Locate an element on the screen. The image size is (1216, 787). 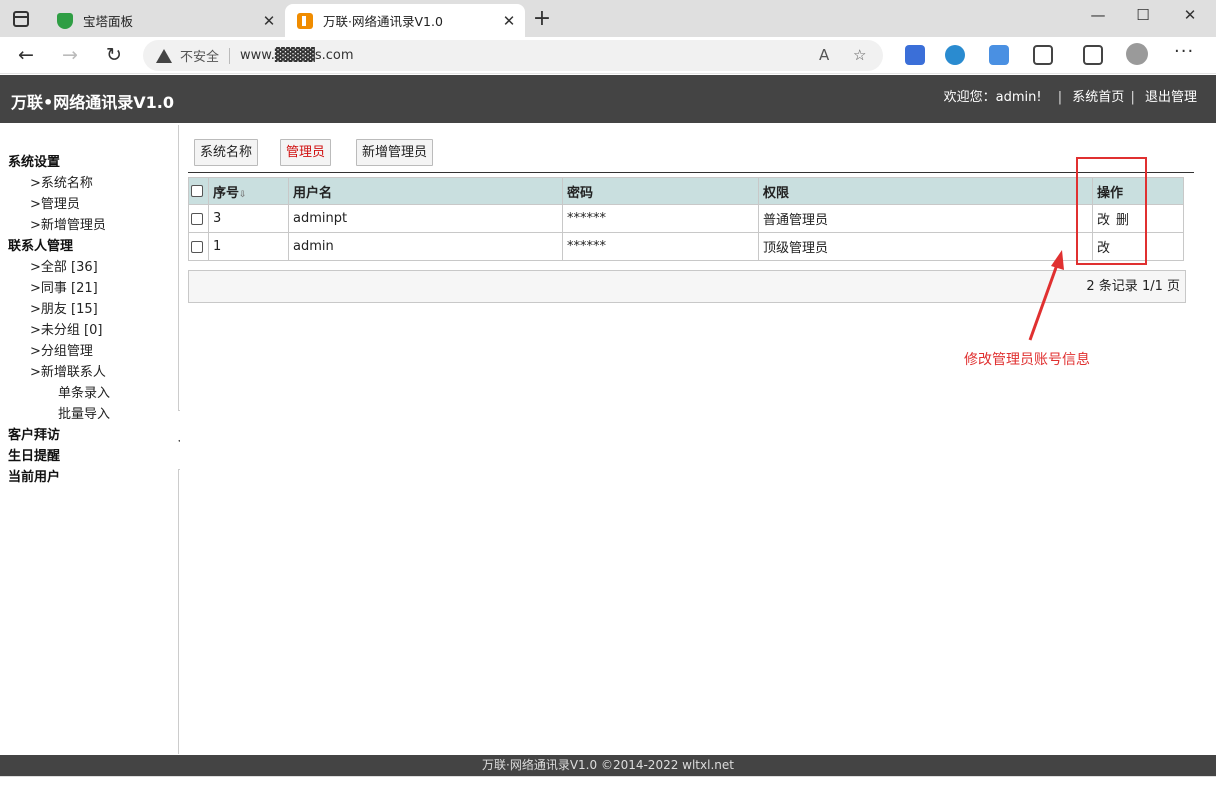
sidebar-heading-system: 系统设置 is located at coordinates (34, 160).